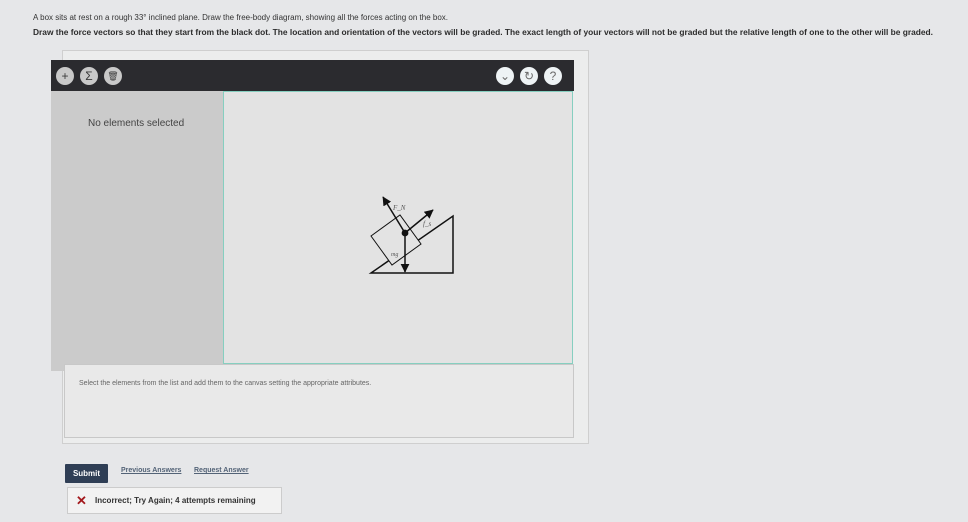  I want to click on chevron-down-icon: ⌄, so click(505, 76).